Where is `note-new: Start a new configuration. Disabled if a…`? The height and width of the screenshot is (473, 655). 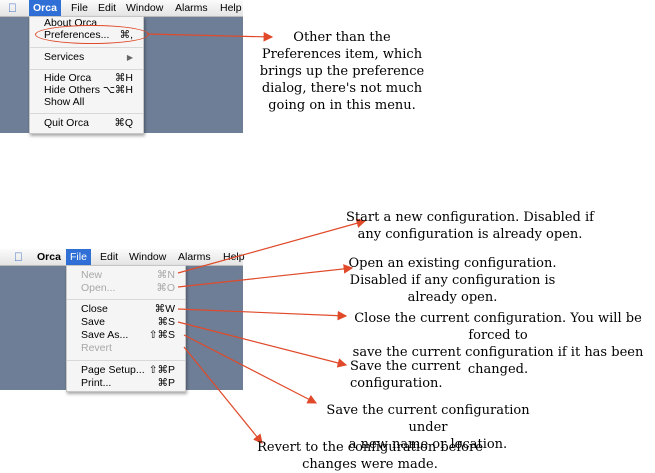
note-new: Start a new configuration. Disabled if a… is located at coordinates (470, 226).